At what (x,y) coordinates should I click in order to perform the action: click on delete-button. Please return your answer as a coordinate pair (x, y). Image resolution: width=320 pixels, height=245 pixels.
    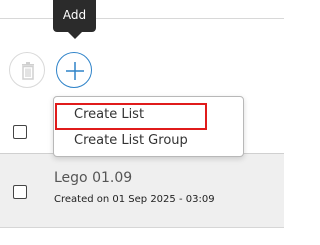
    Looking at the image, I should click on (27, 70).